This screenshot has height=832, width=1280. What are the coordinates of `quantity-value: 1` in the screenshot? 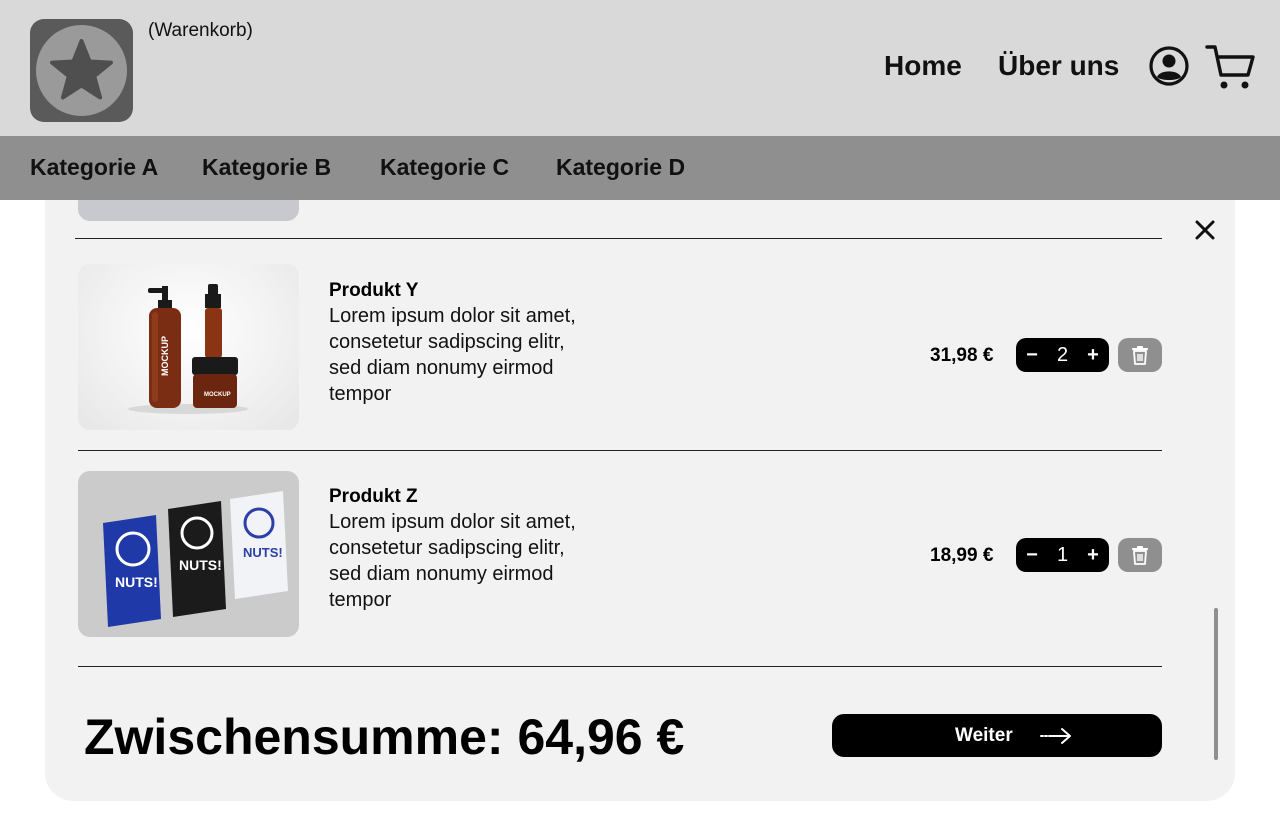 It's located at (1062, 555).